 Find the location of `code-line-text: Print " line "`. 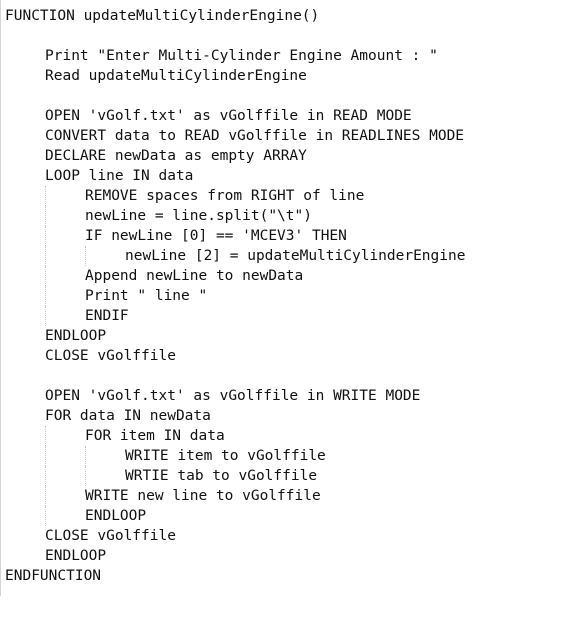

code-line-text: Print " line " is located at coordinates (146, 296).